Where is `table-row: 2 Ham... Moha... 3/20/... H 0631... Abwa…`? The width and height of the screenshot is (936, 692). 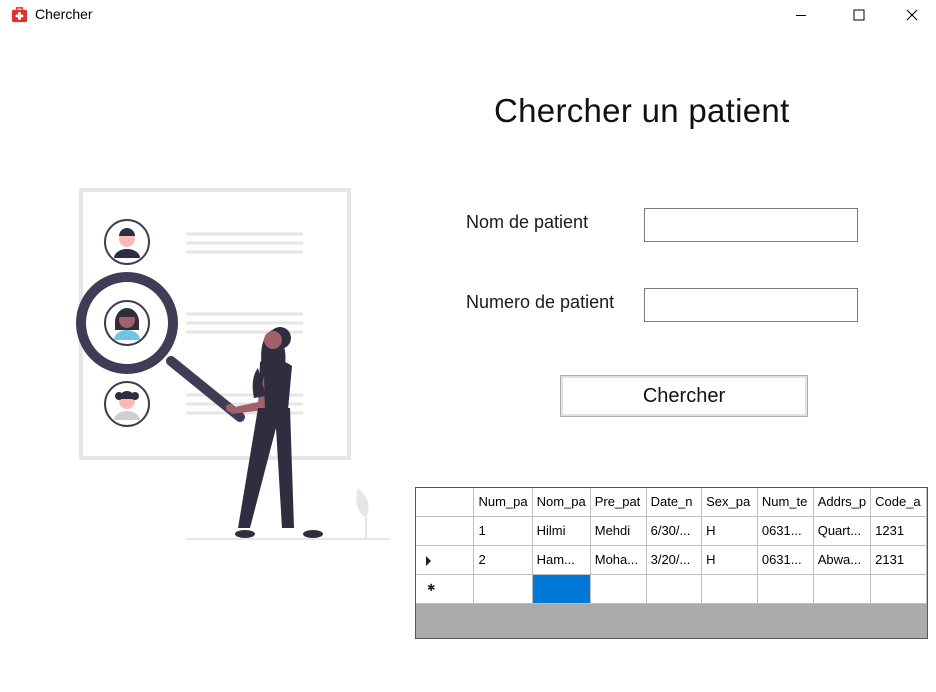 table-row: 2 Ham... Moha... 3/20/... H 0631... Abwa… is located at coordinates (671, 560).